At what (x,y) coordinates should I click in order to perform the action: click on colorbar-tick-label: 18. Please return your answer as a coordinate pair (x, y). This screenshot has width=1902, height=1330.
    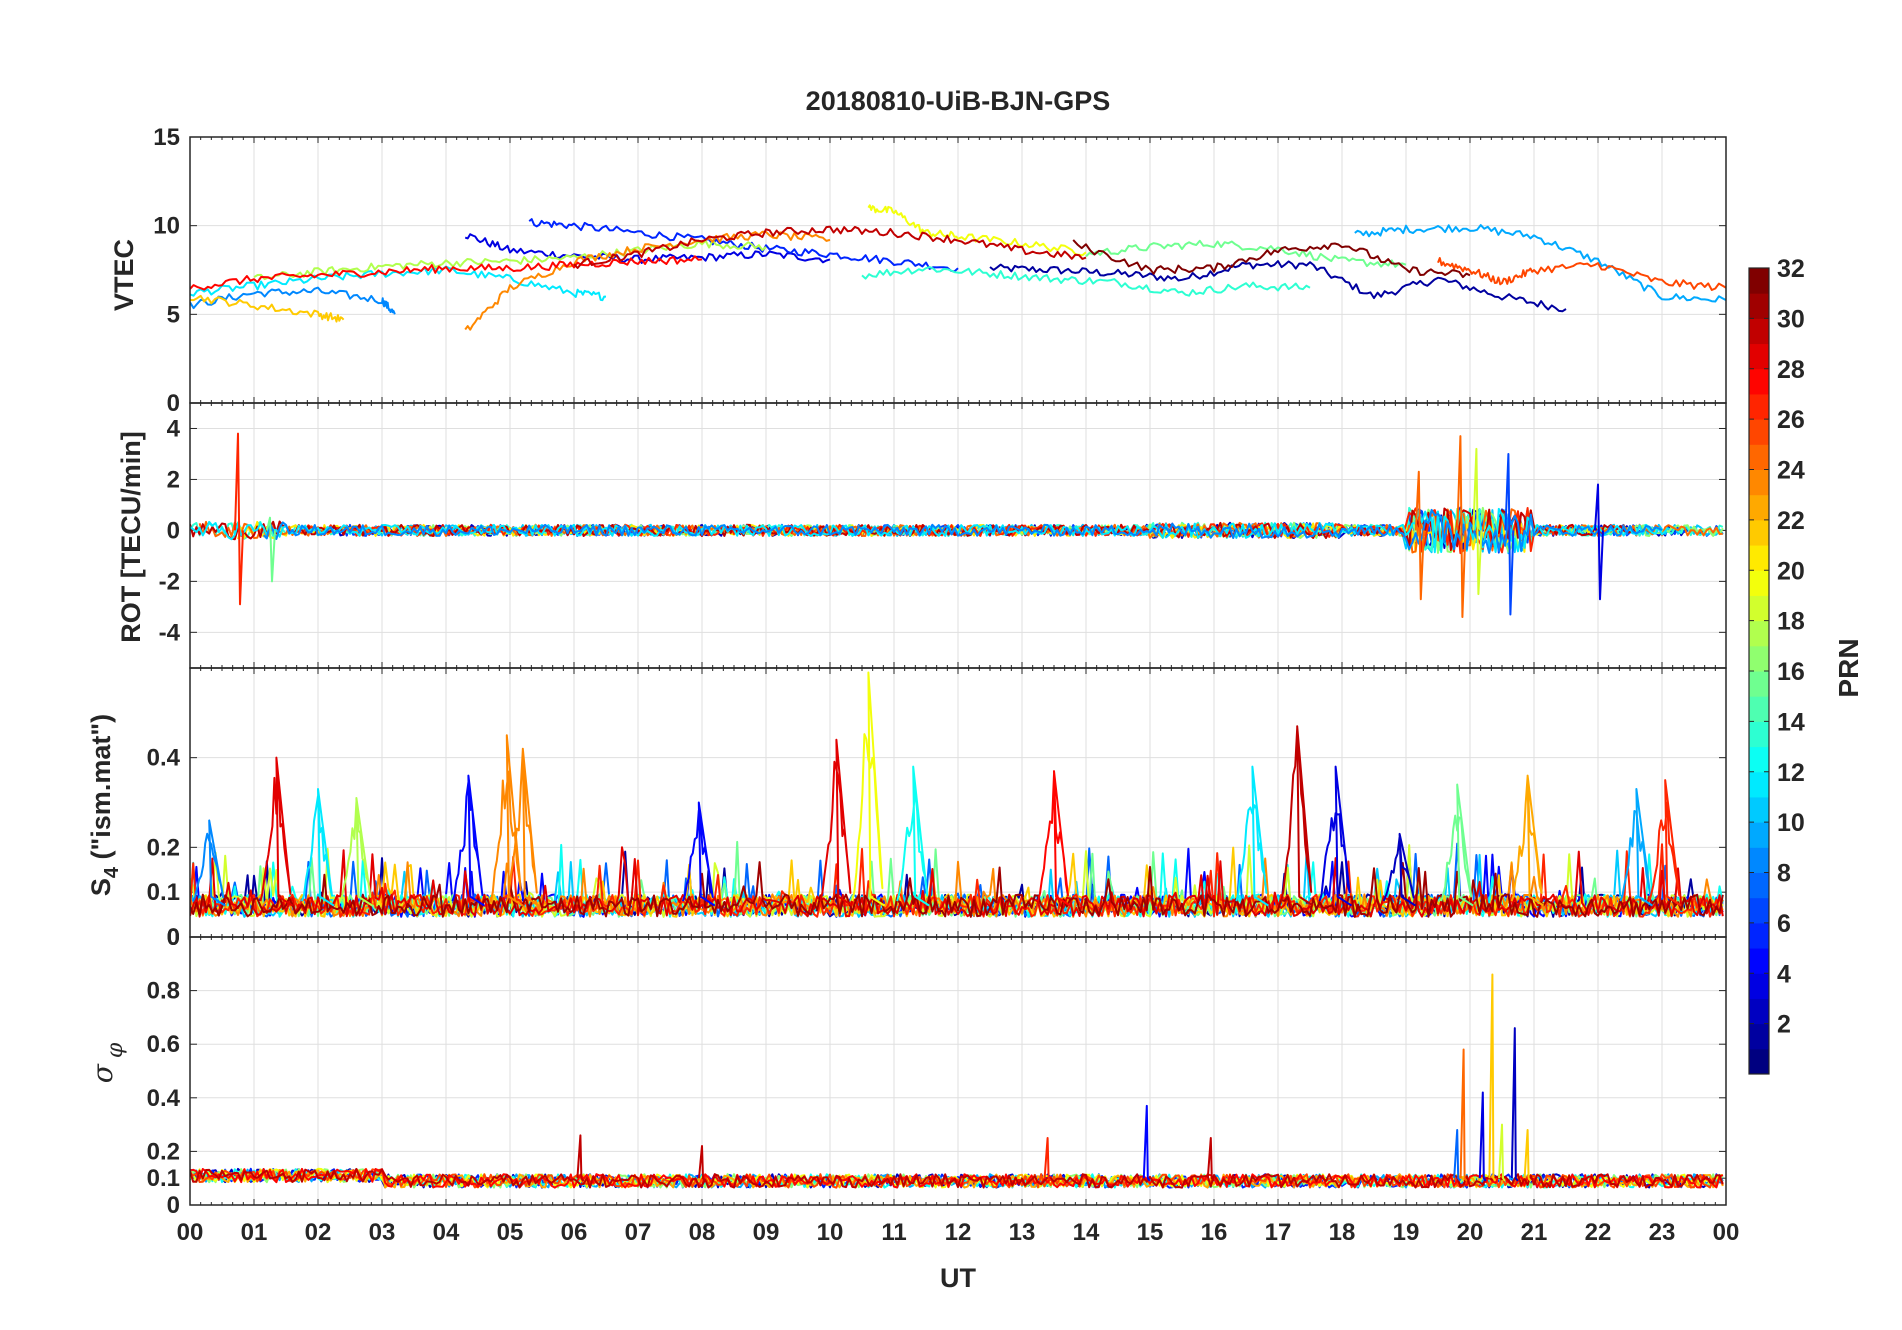
    Looking at the image, I should click on (1791, 622).